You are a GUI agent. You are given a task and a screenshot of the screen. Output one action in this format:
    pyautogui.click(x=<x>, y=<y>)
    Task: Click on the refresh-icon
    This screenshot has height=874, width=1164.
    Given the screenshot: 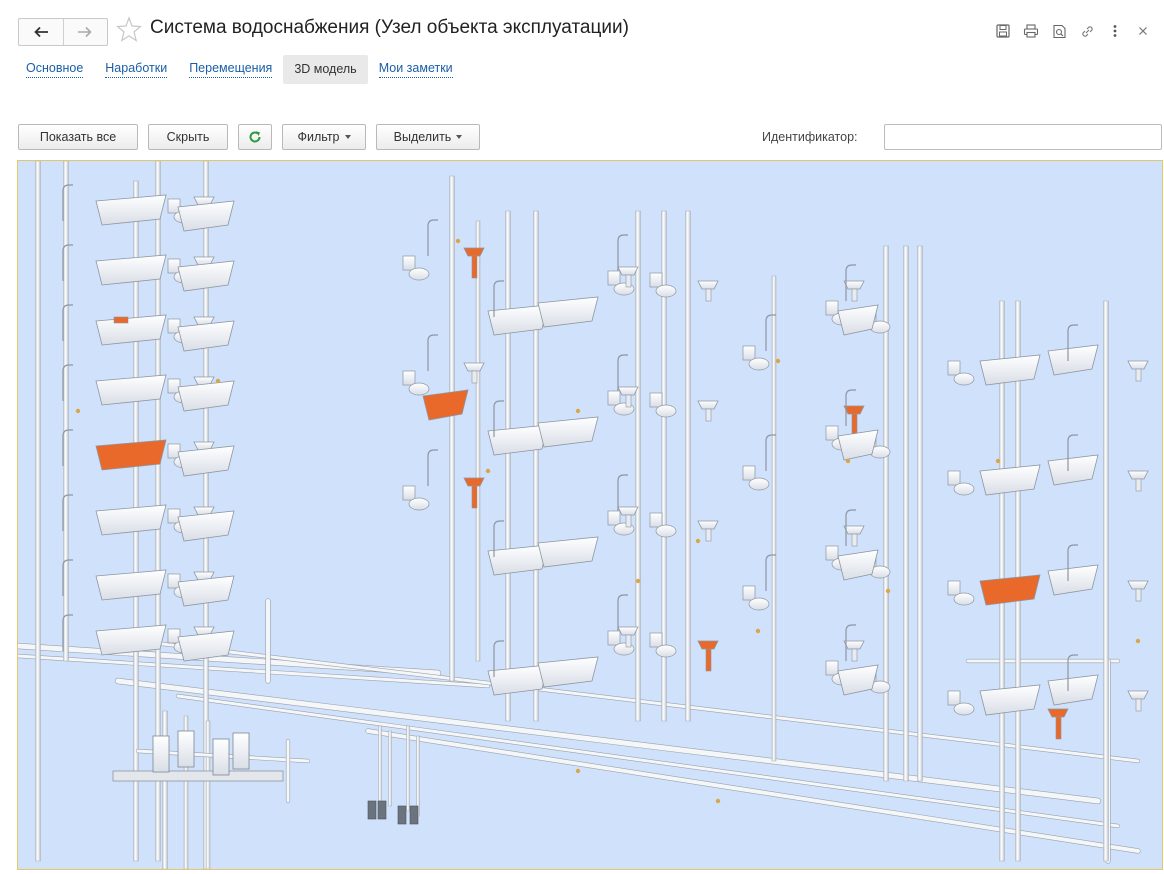 What is the action you would take?
    pyautogui.click(x=255, y=137)
    